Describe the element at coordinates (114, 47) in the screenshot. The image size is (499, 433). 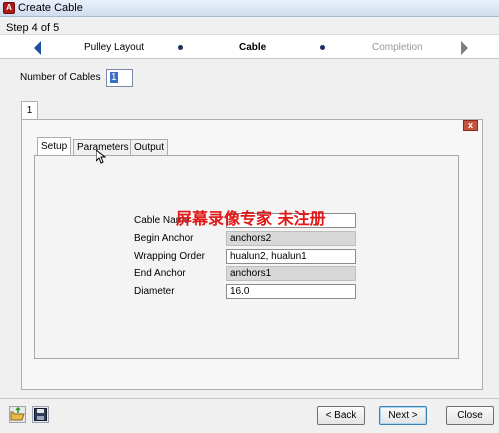
I see `wizard-step-pulley-layout: Pulley Layout` at that location.